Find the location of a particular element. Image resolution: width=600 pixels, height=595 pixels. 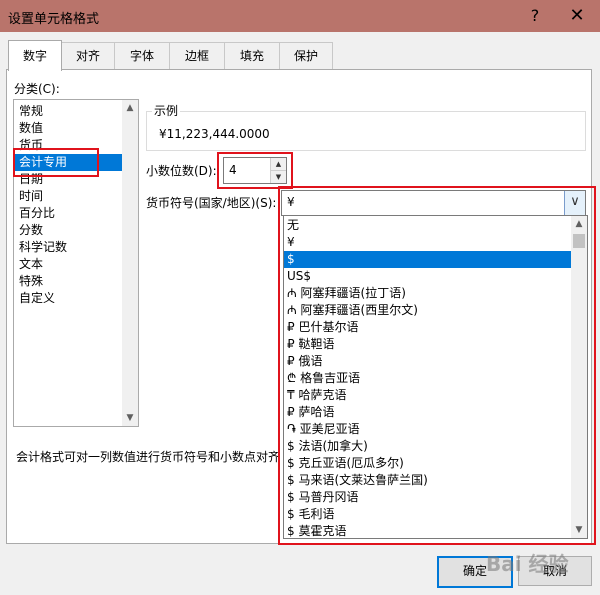

currency-option: ₽ 俄语 is located at coordinates (428, 361).